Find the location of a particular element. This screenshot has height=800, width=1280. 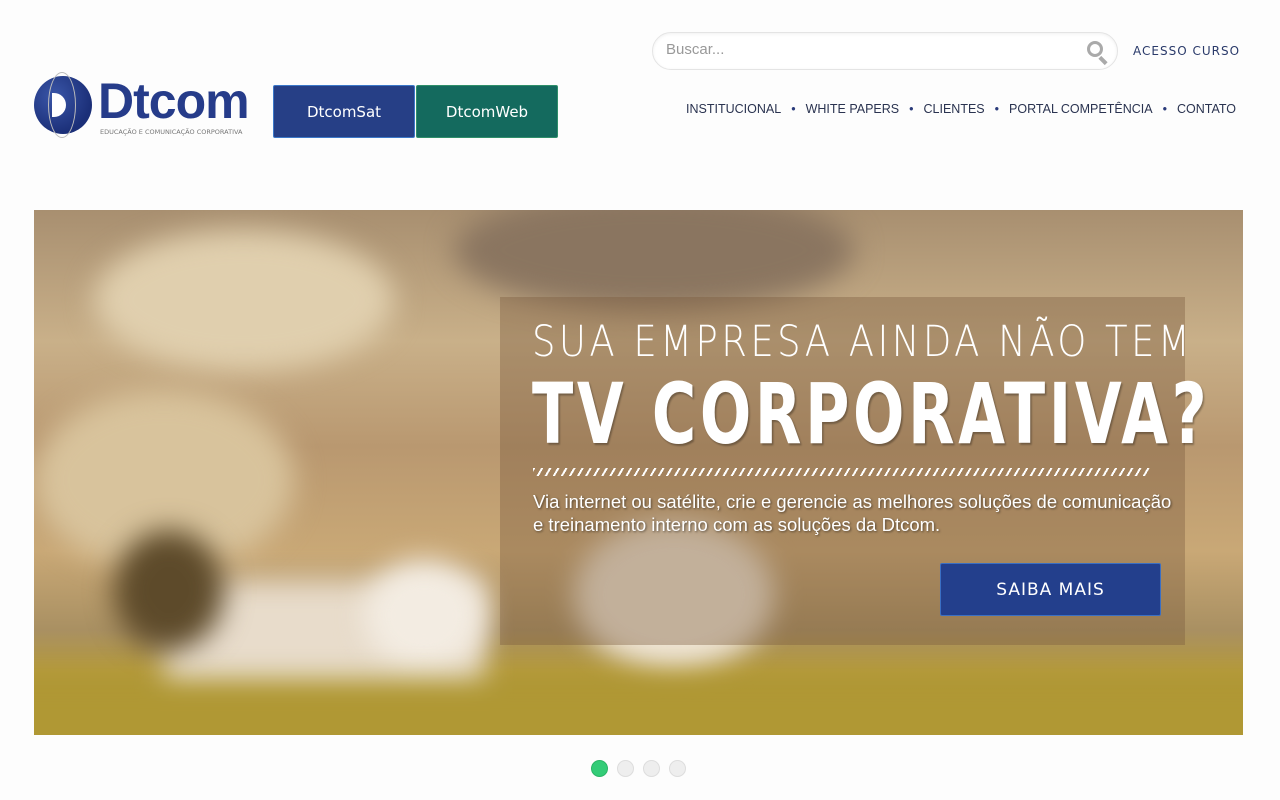

nav-white-papers: WHITE PAPERS is located at coordinates (853, 109).